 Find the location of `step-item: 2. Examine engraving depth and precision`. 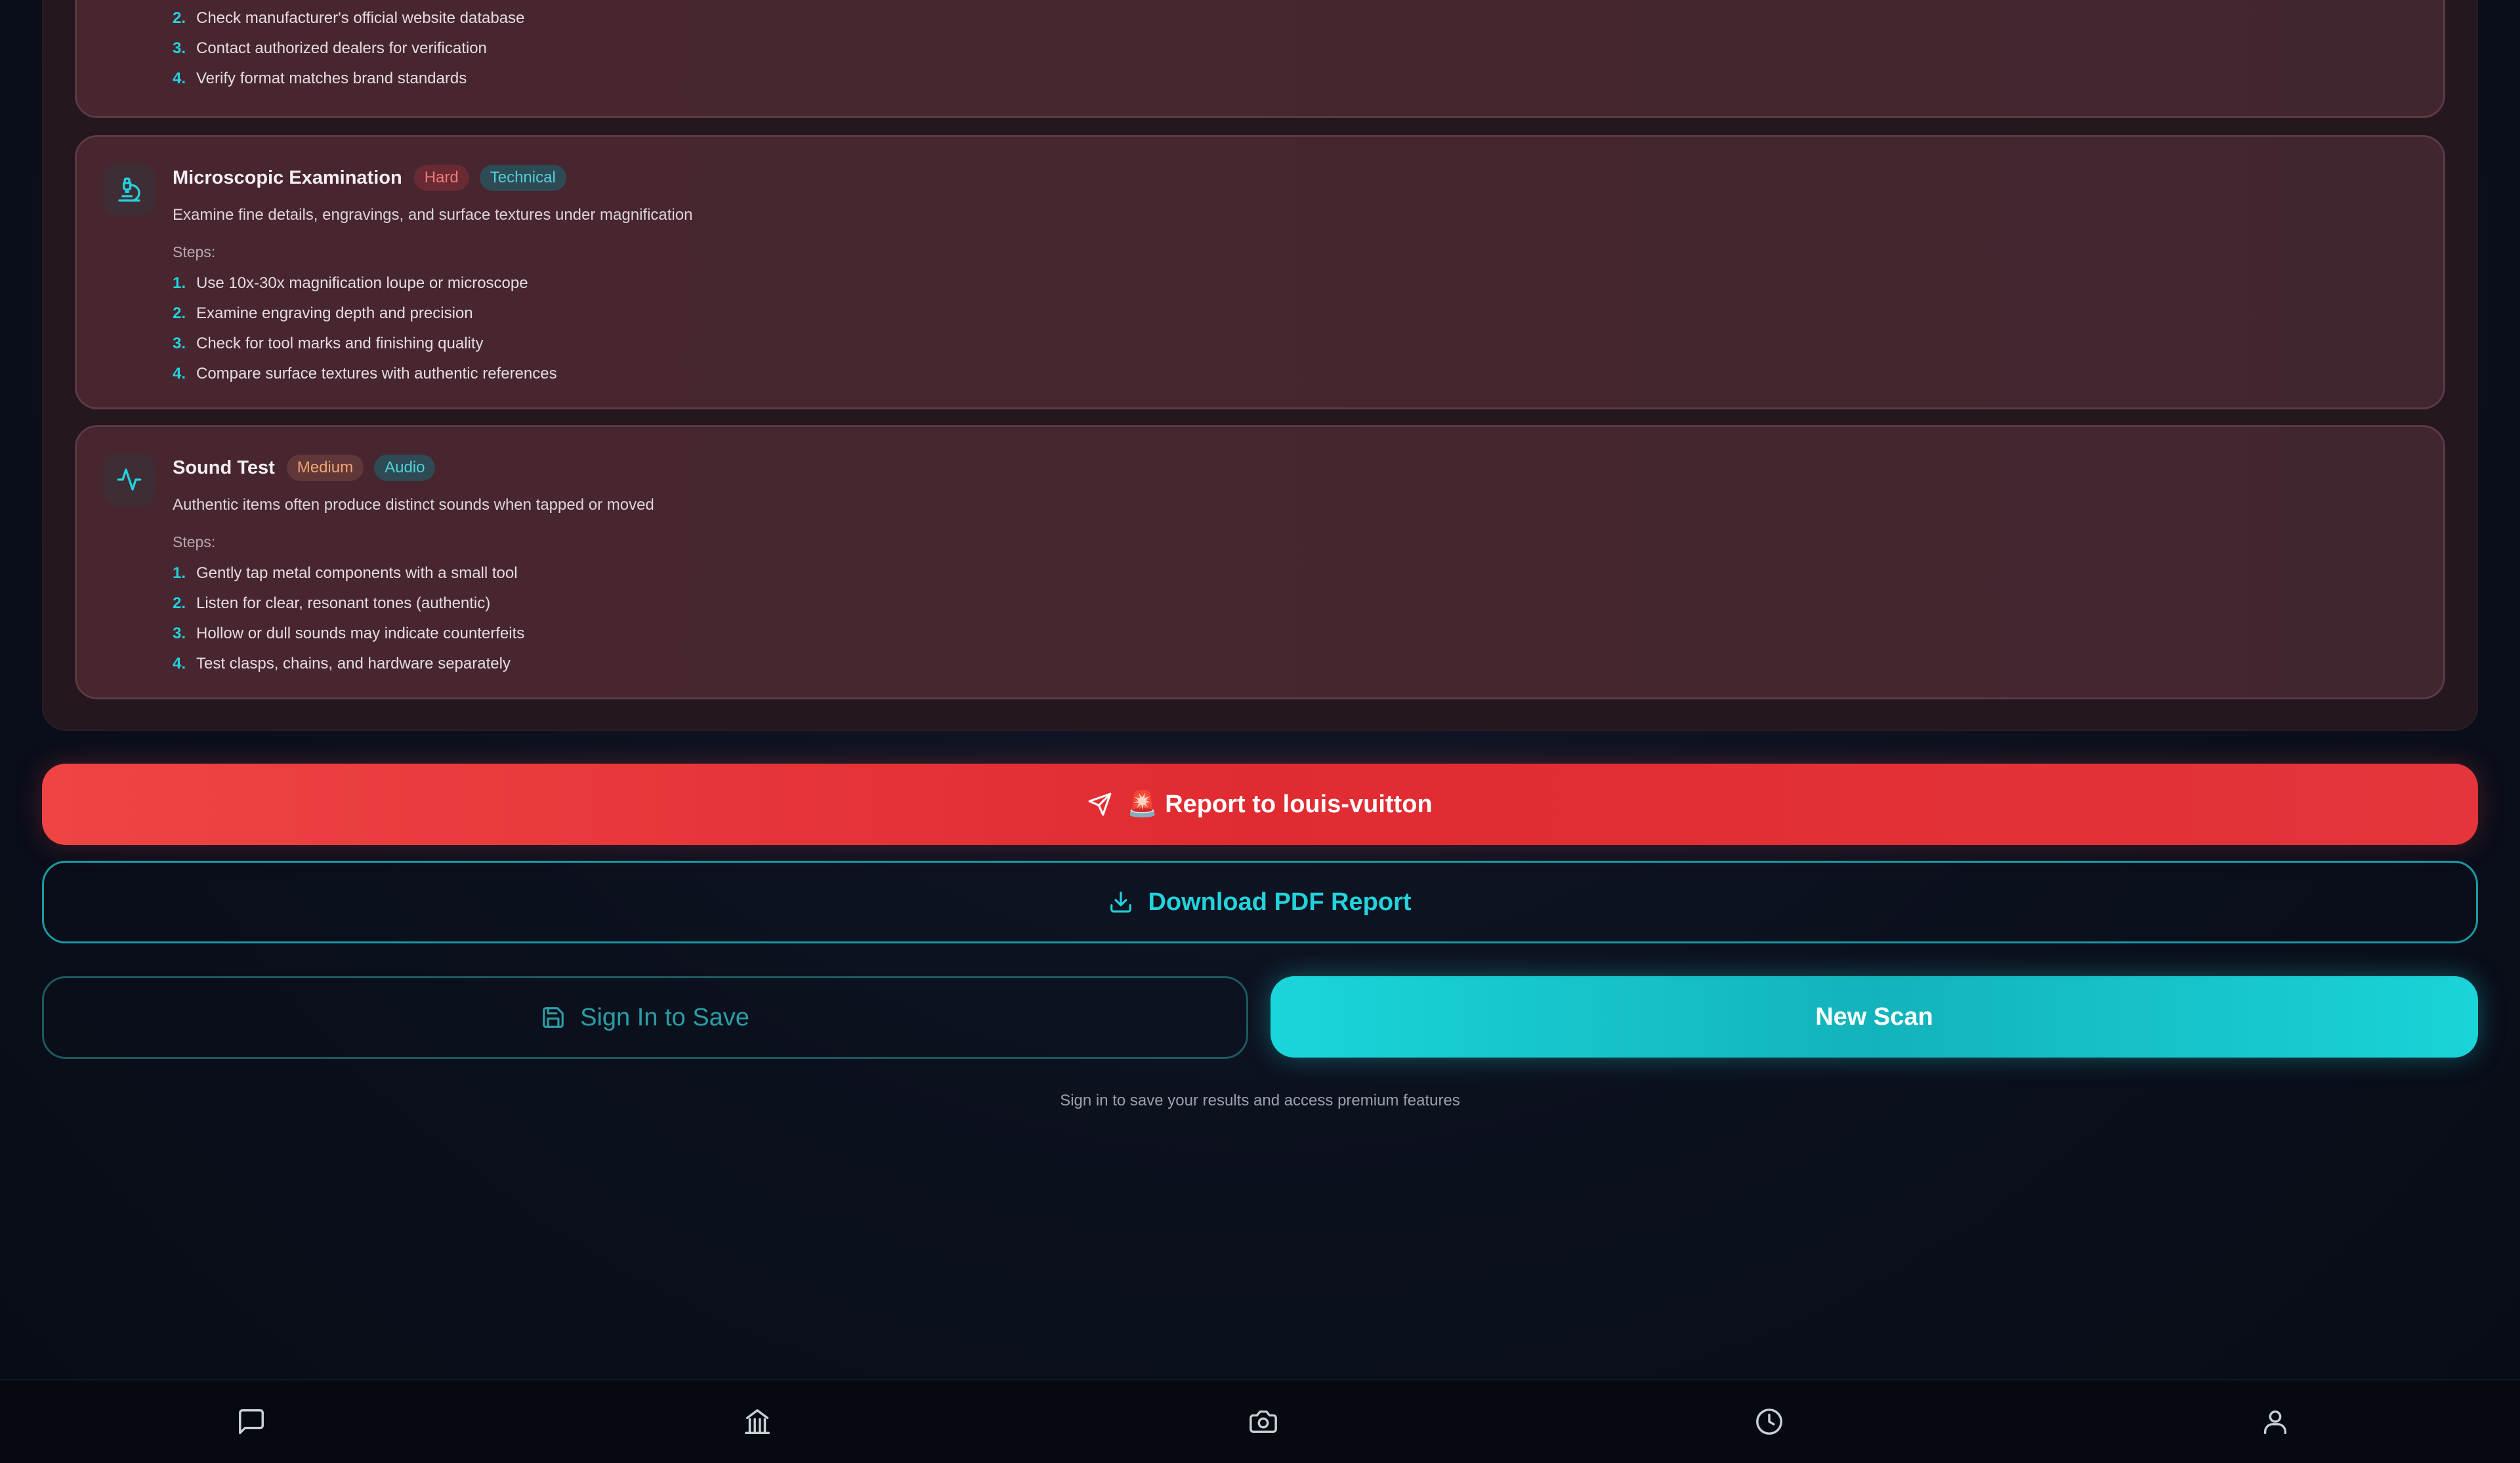

step-item: 2. Examine engraving depth and precision is located at coordinates (1295, 314).